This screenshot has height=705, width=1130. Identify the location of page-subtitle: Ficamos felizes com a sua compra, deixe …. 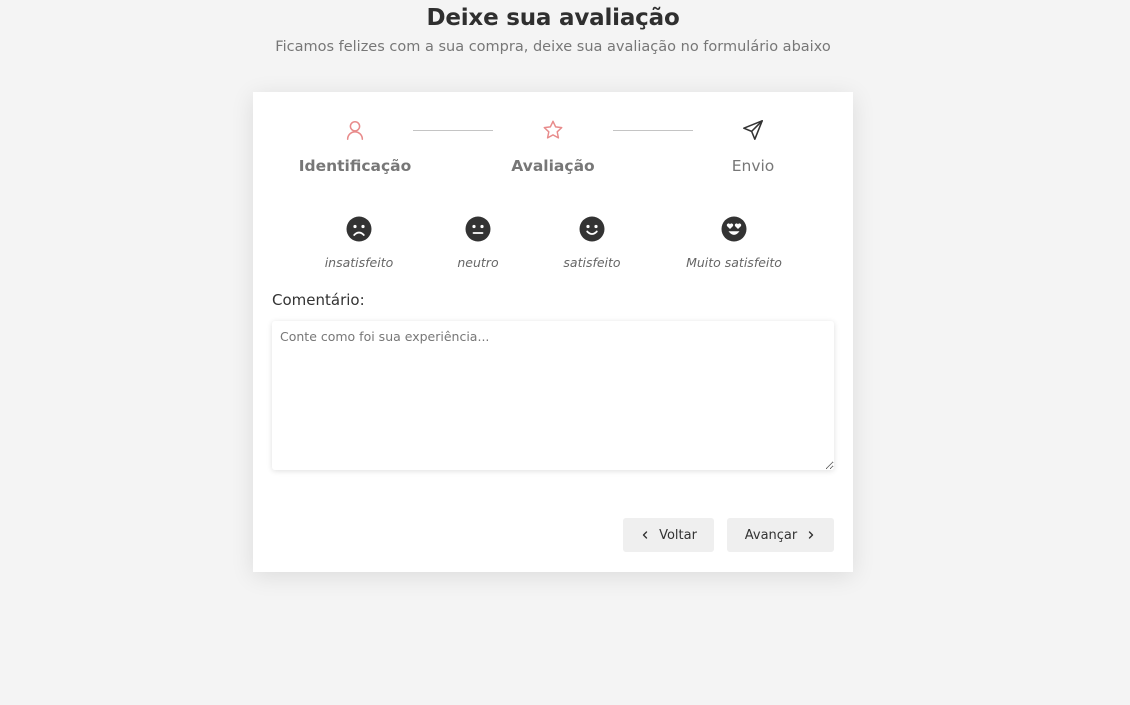
(553, 47).